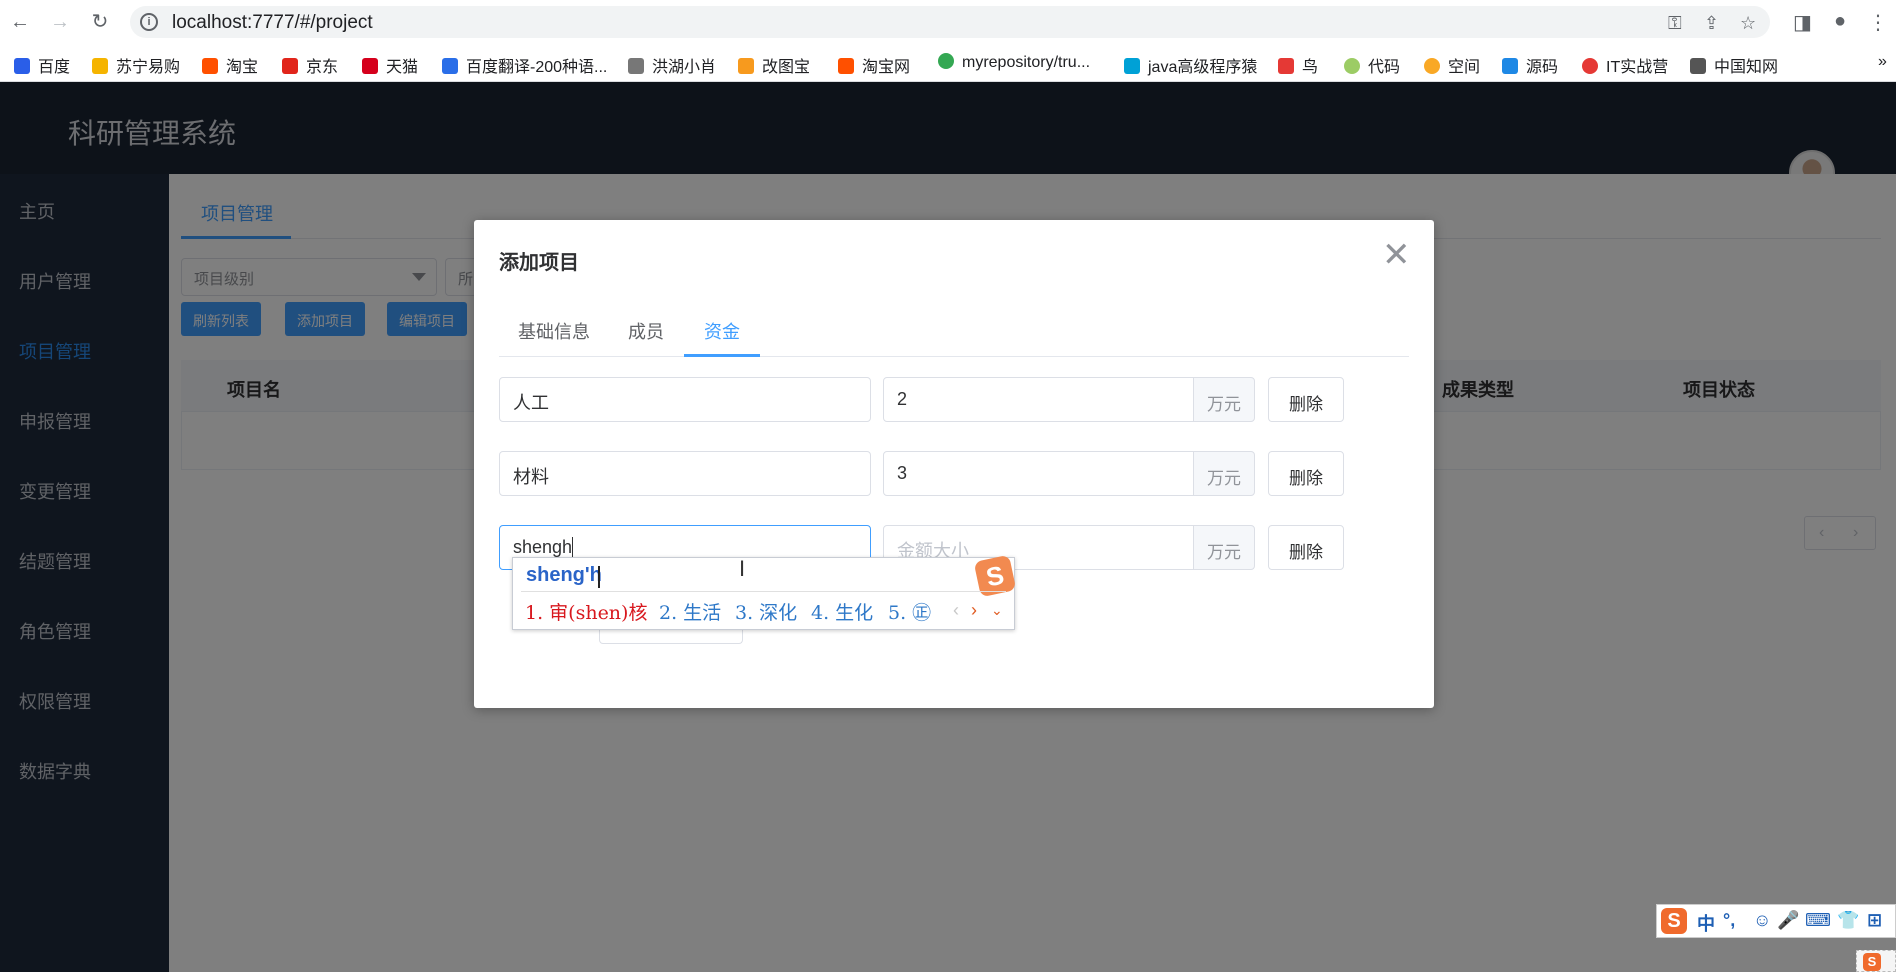  Describe the element at coordinates (646, 331) in the screenshot. I see `tab-members: 成员` at that location.